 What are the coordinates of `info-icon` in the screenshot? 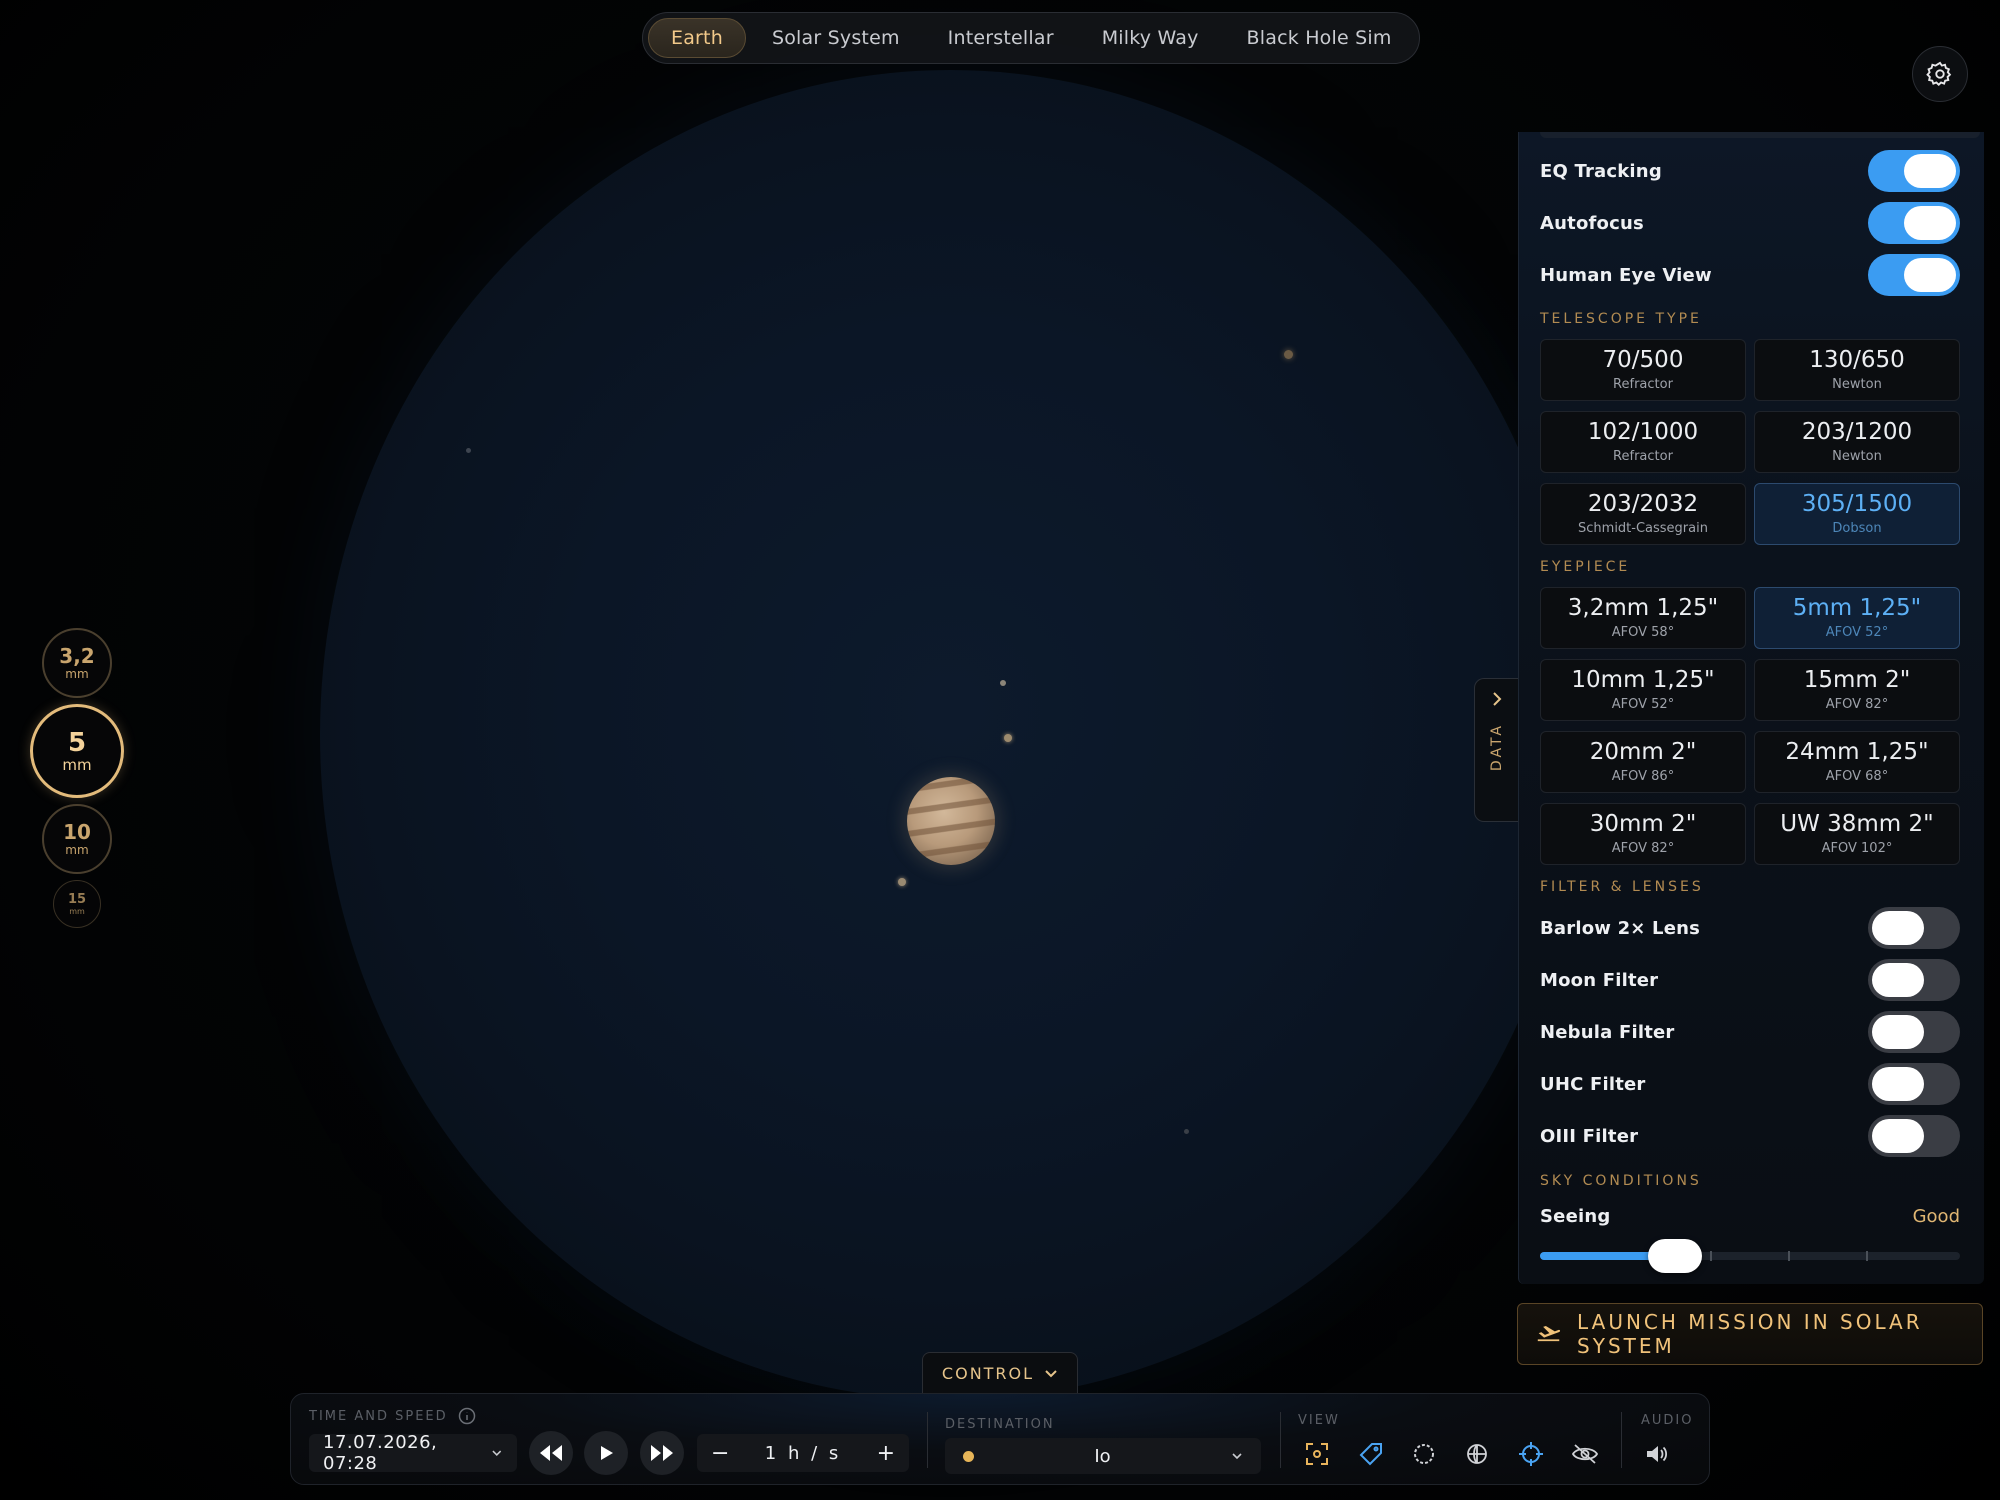 It's located at (467, 1416).